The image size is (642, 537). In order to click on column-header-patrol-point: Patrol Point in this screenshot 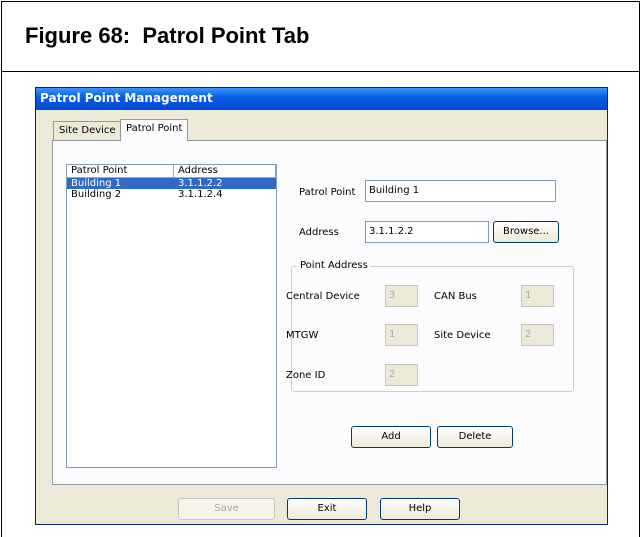, I will do `click(120, 171)`.